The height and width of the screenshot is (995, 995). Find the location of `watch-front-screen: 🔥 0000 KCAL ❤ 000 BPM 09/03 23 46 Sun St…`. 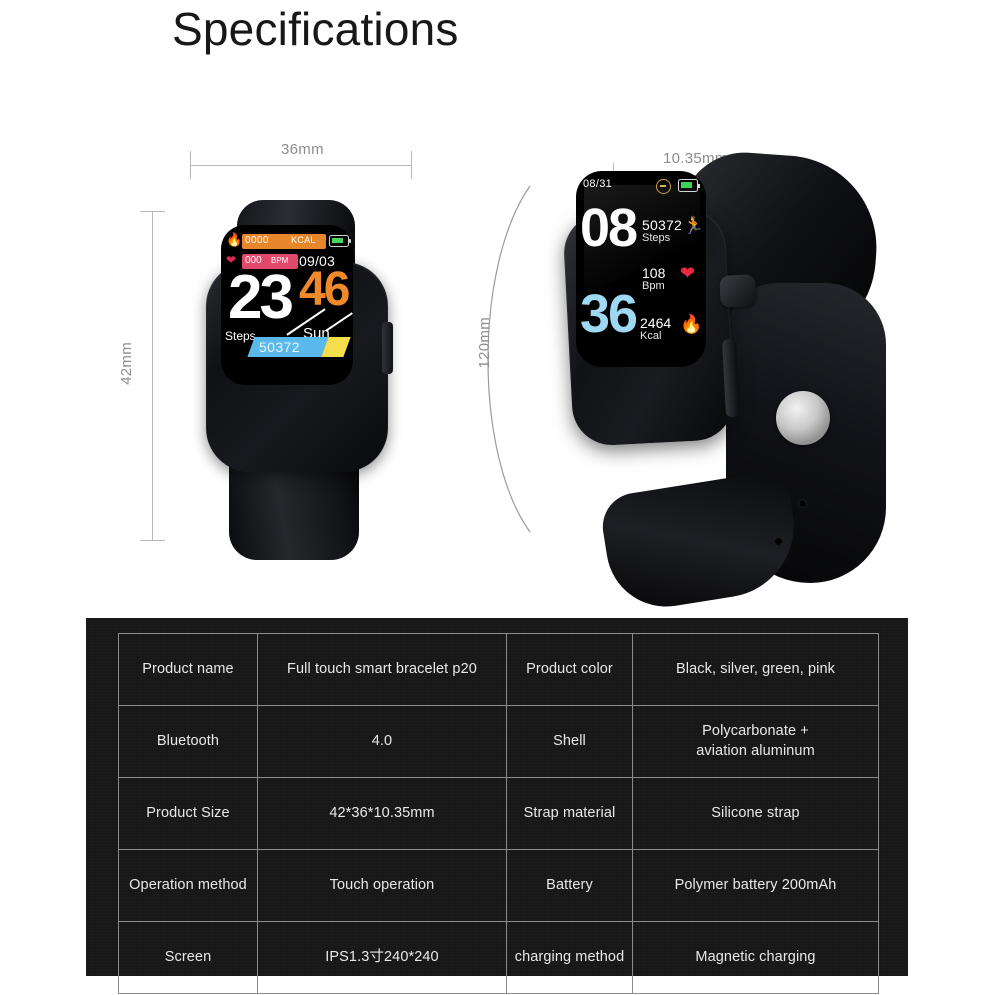

watch-front-screen: 🔥 0000 KCAL ❤ 000 BPM 09/03 23 46 Sun St… is located at coordinates (287, 305).